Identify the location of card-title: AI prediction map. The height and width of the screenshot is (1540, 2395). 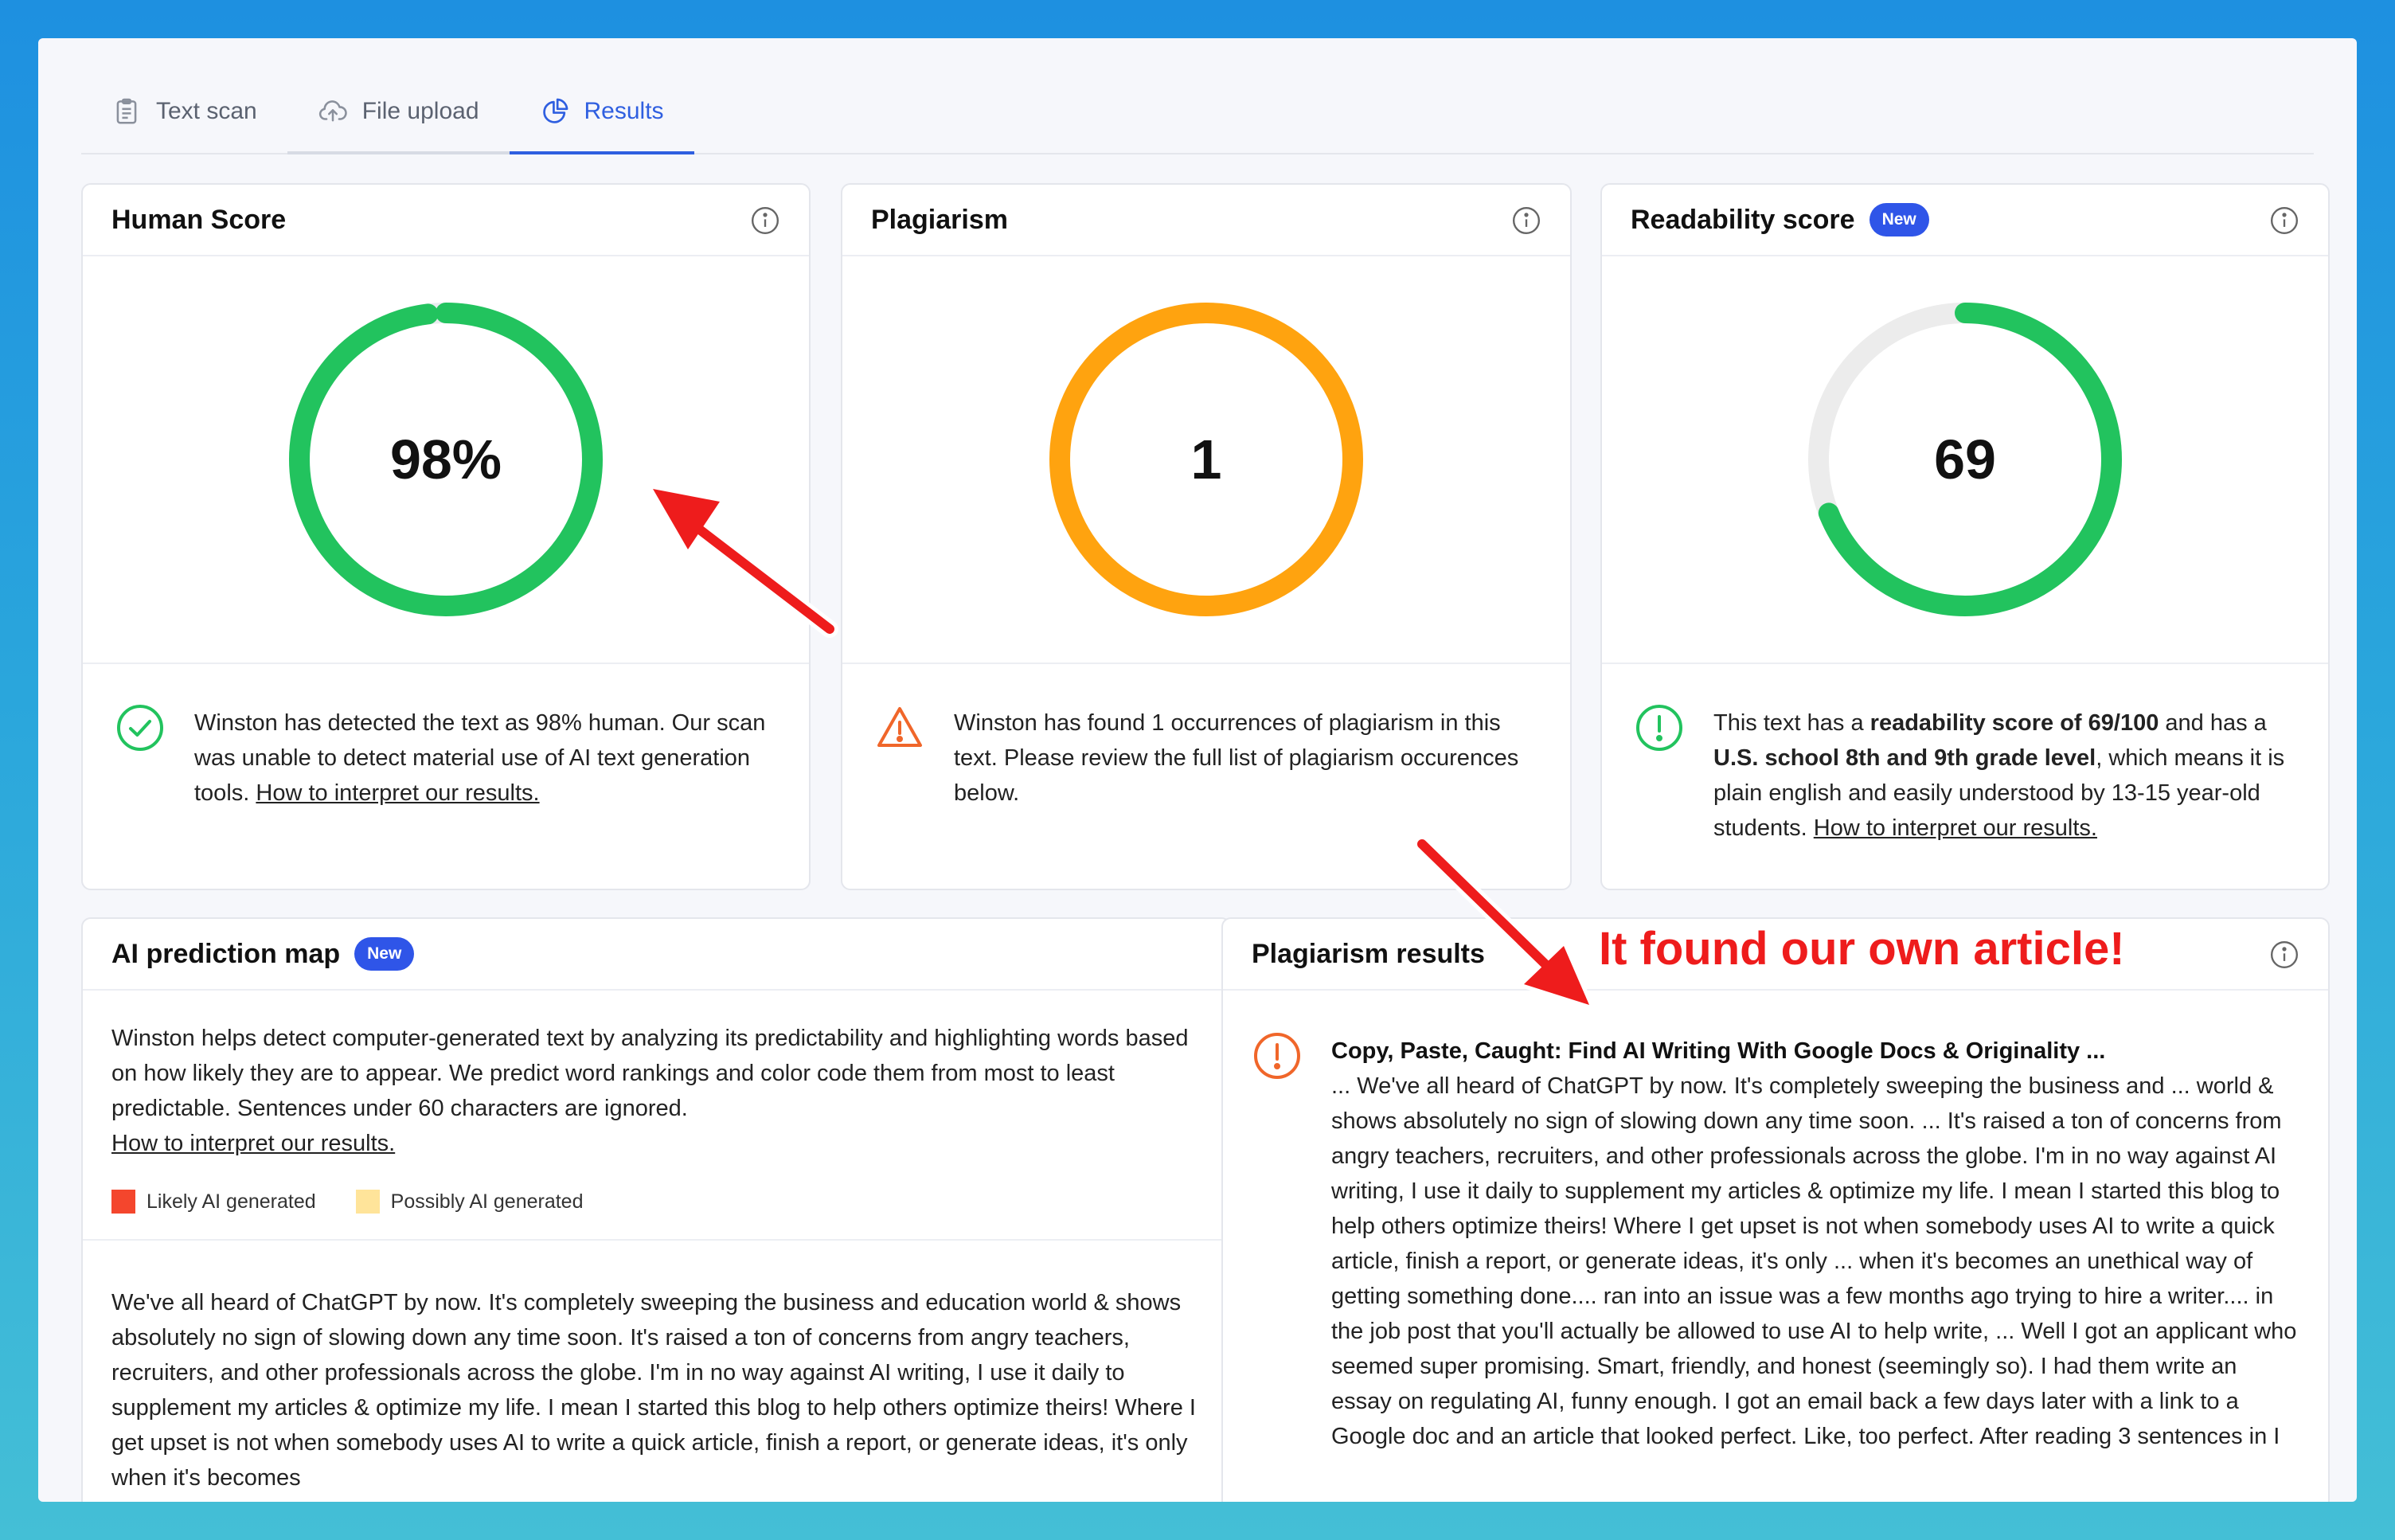
(226, 953).